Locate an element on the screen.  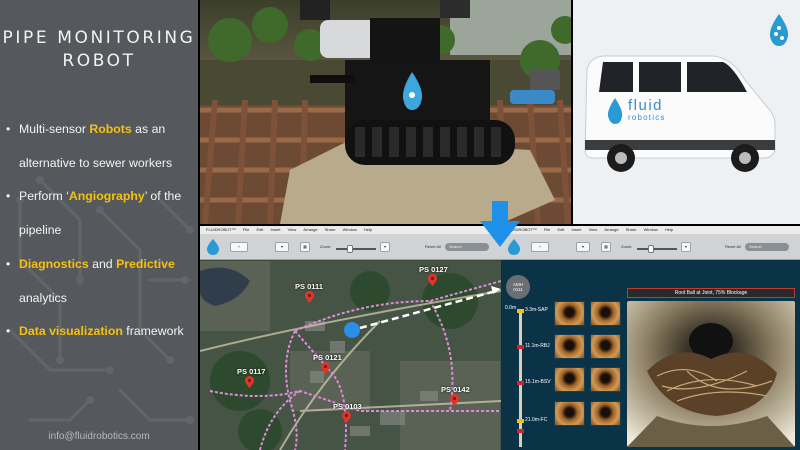
bullet-text: framework is located at coordinates (153, 331).